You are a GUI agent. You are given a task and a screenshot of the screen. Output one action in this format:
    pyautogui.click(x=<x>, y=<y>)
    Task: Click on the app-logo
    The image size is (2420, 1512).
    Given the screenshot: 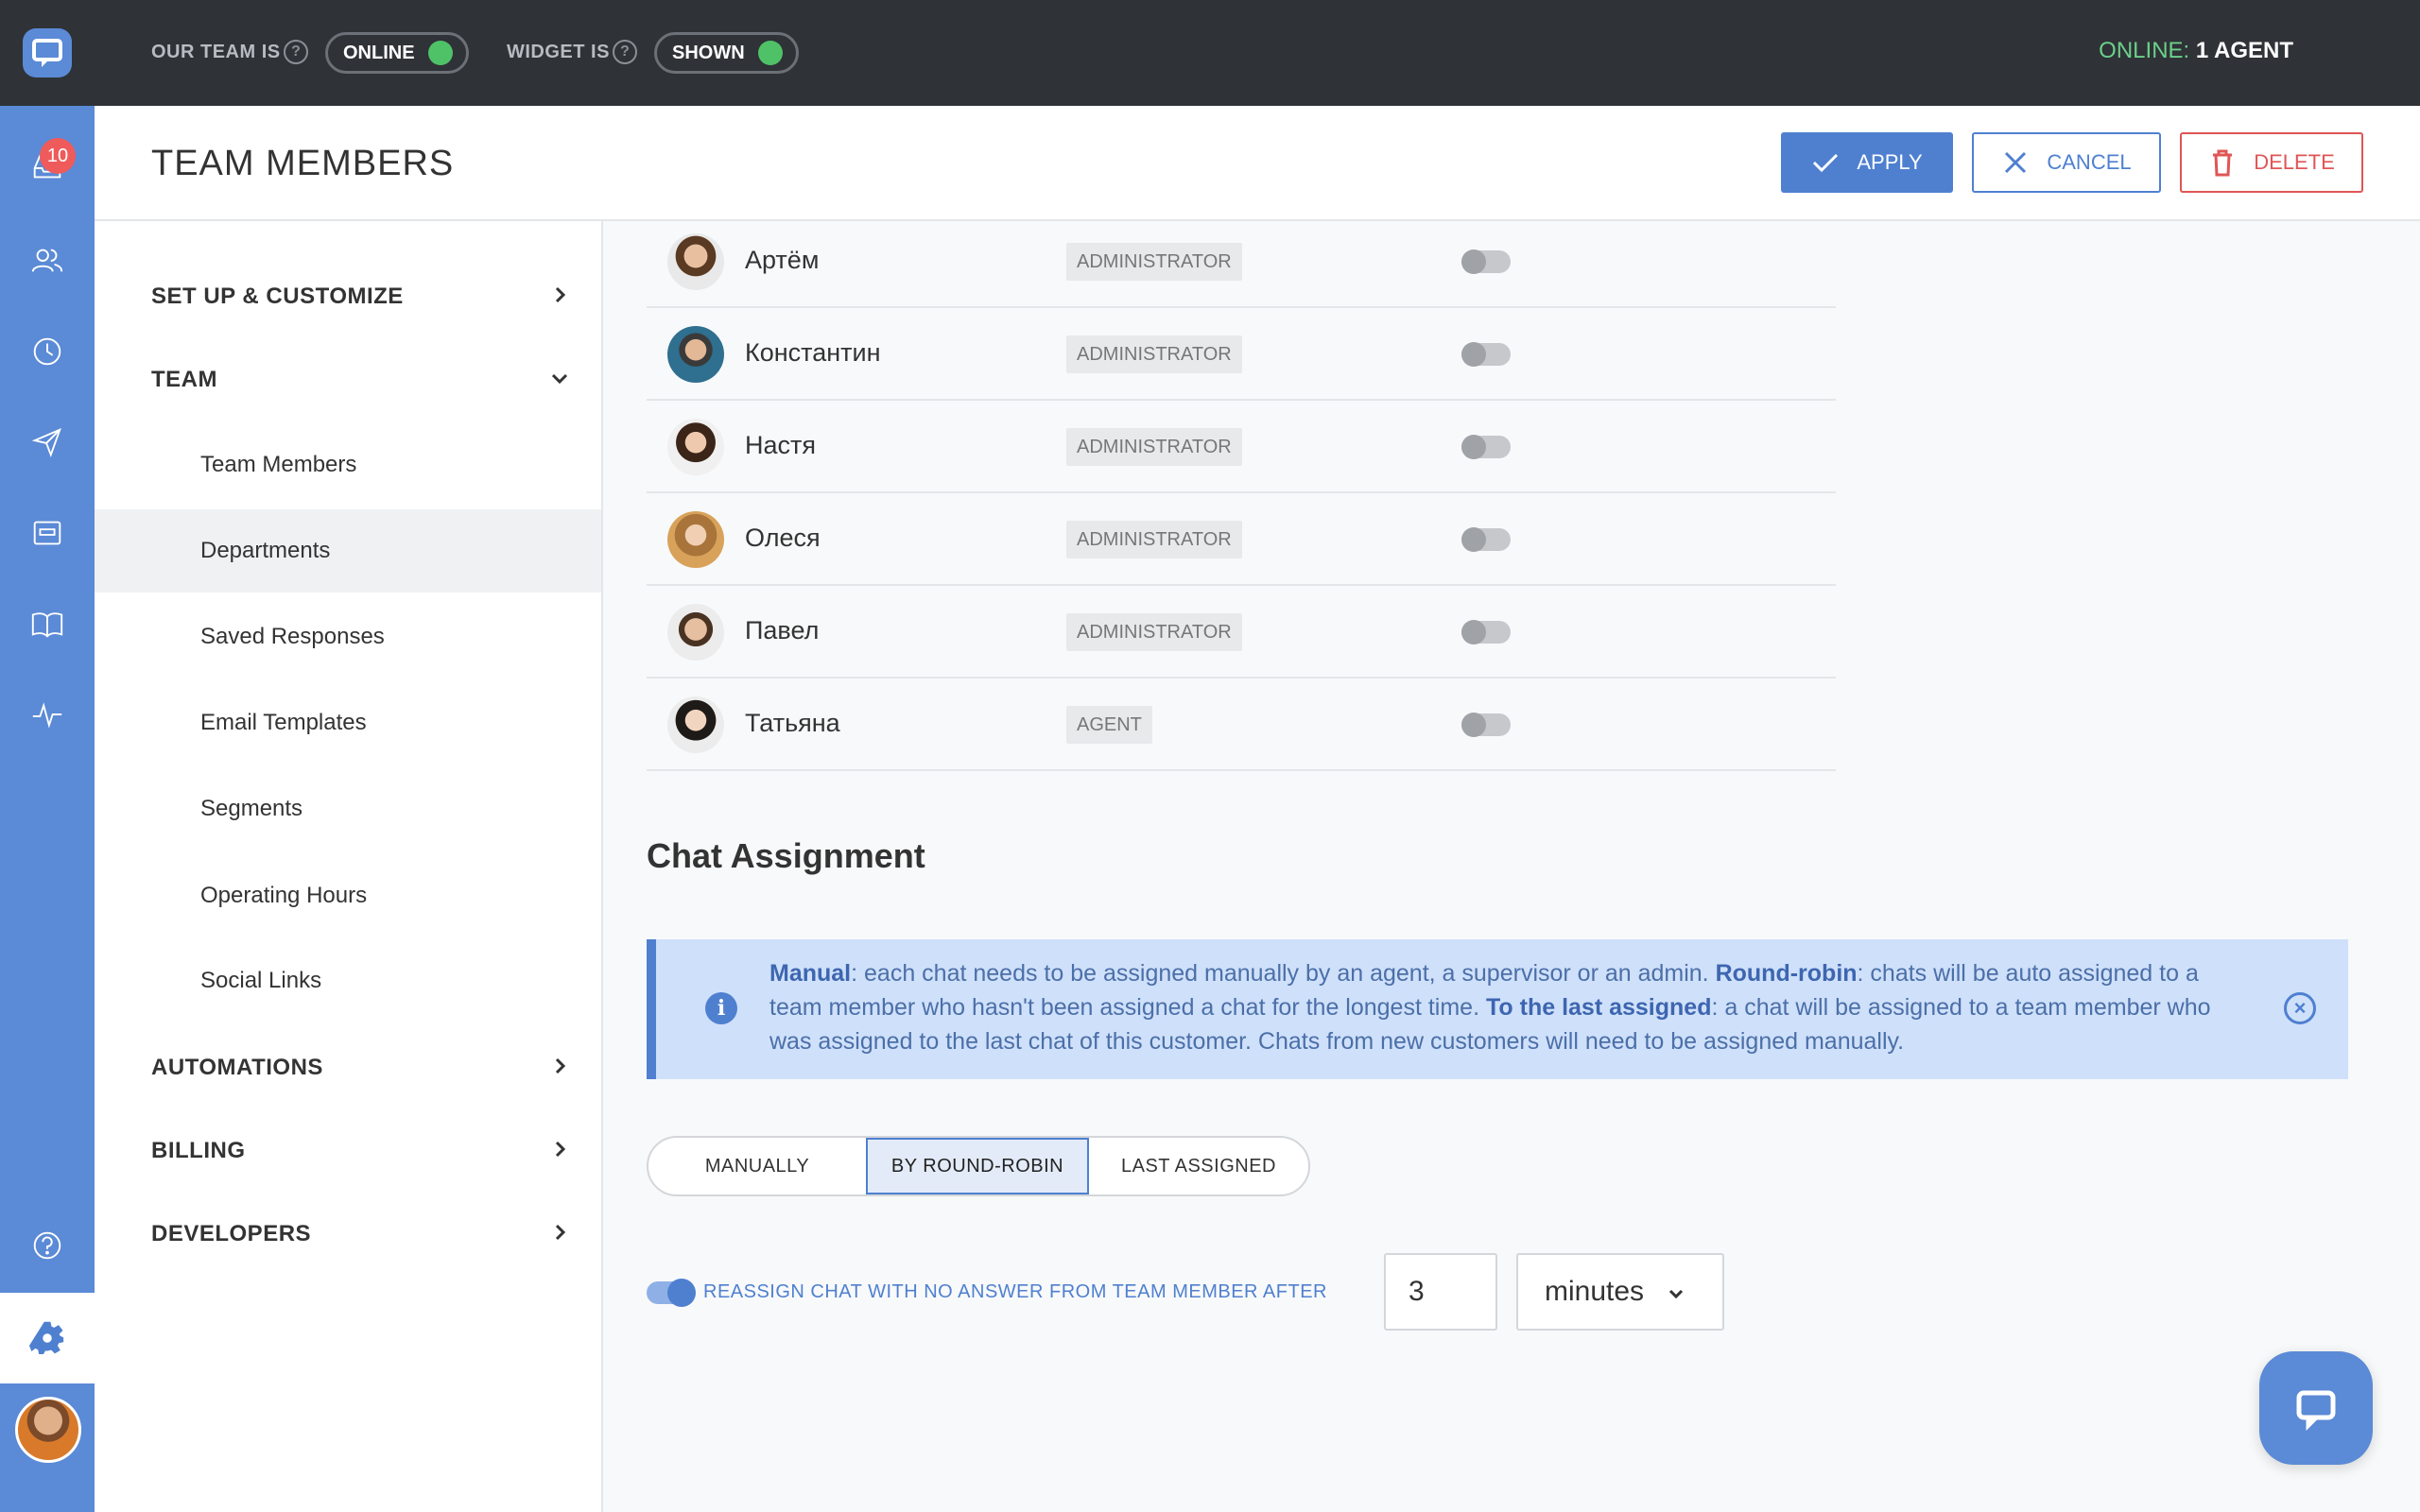 What is the action you would take?
    pyautogui.click(x=47, y=53)
    